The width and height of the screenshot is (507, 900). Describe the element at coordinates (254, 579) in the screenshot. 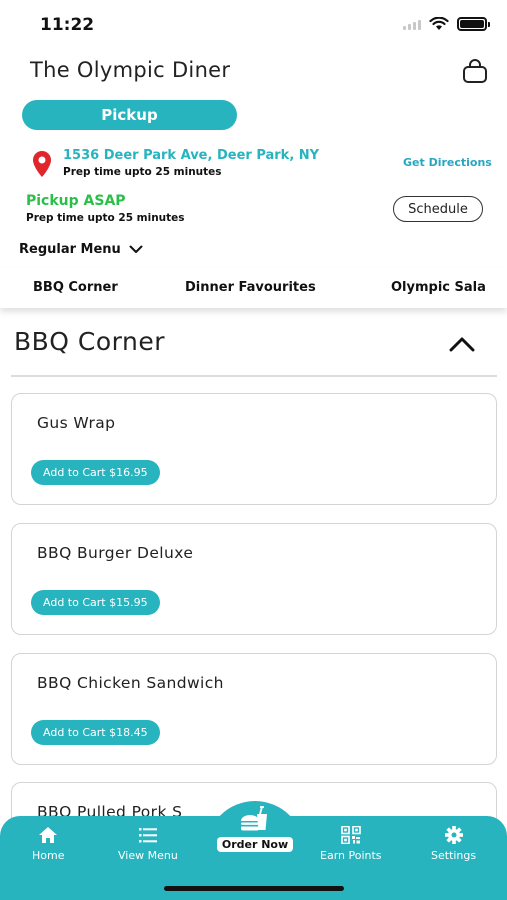

I see `menu-item-card: BBQ Burger Deluxe Add to Cart $15.95` at that location.